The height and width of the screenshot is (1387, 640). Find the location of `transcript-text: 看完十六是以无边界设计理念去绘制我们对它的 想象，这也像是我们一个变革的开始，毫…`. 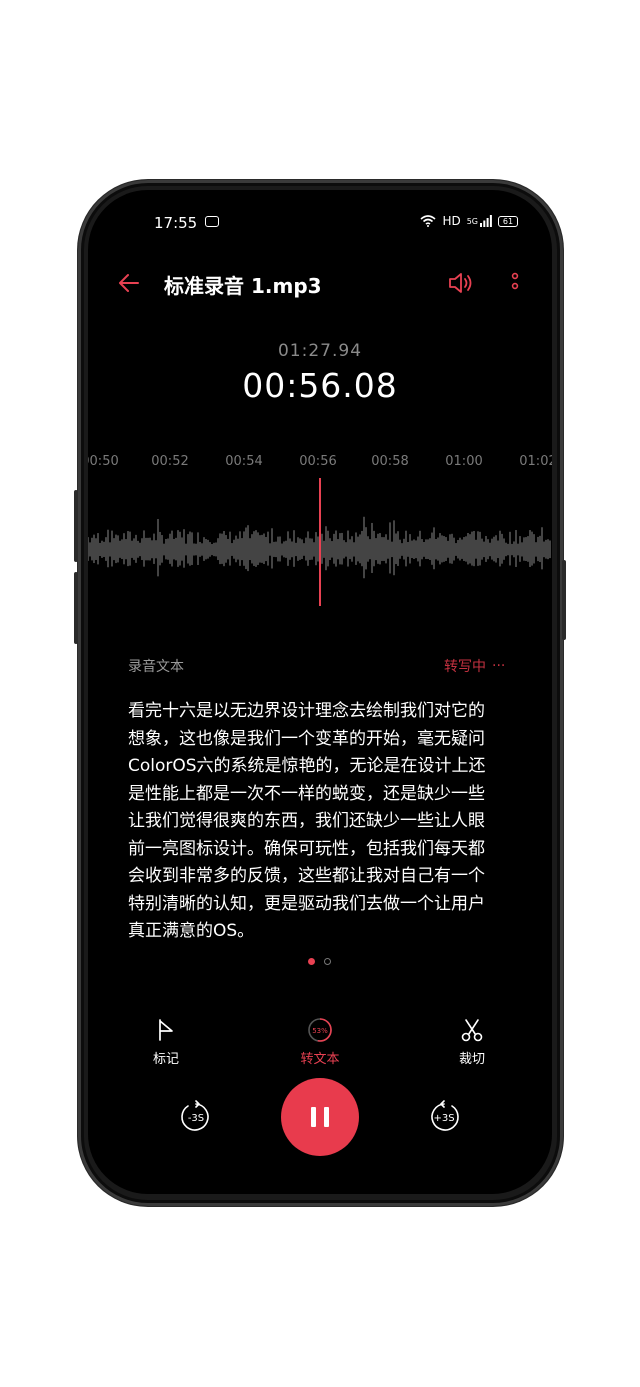

transcript-text: 看完十六是以无边界设计理念去绘制我们对它的 想象，这也像是我们一个变革的开始，毫… is located at coordinates (307, 821).